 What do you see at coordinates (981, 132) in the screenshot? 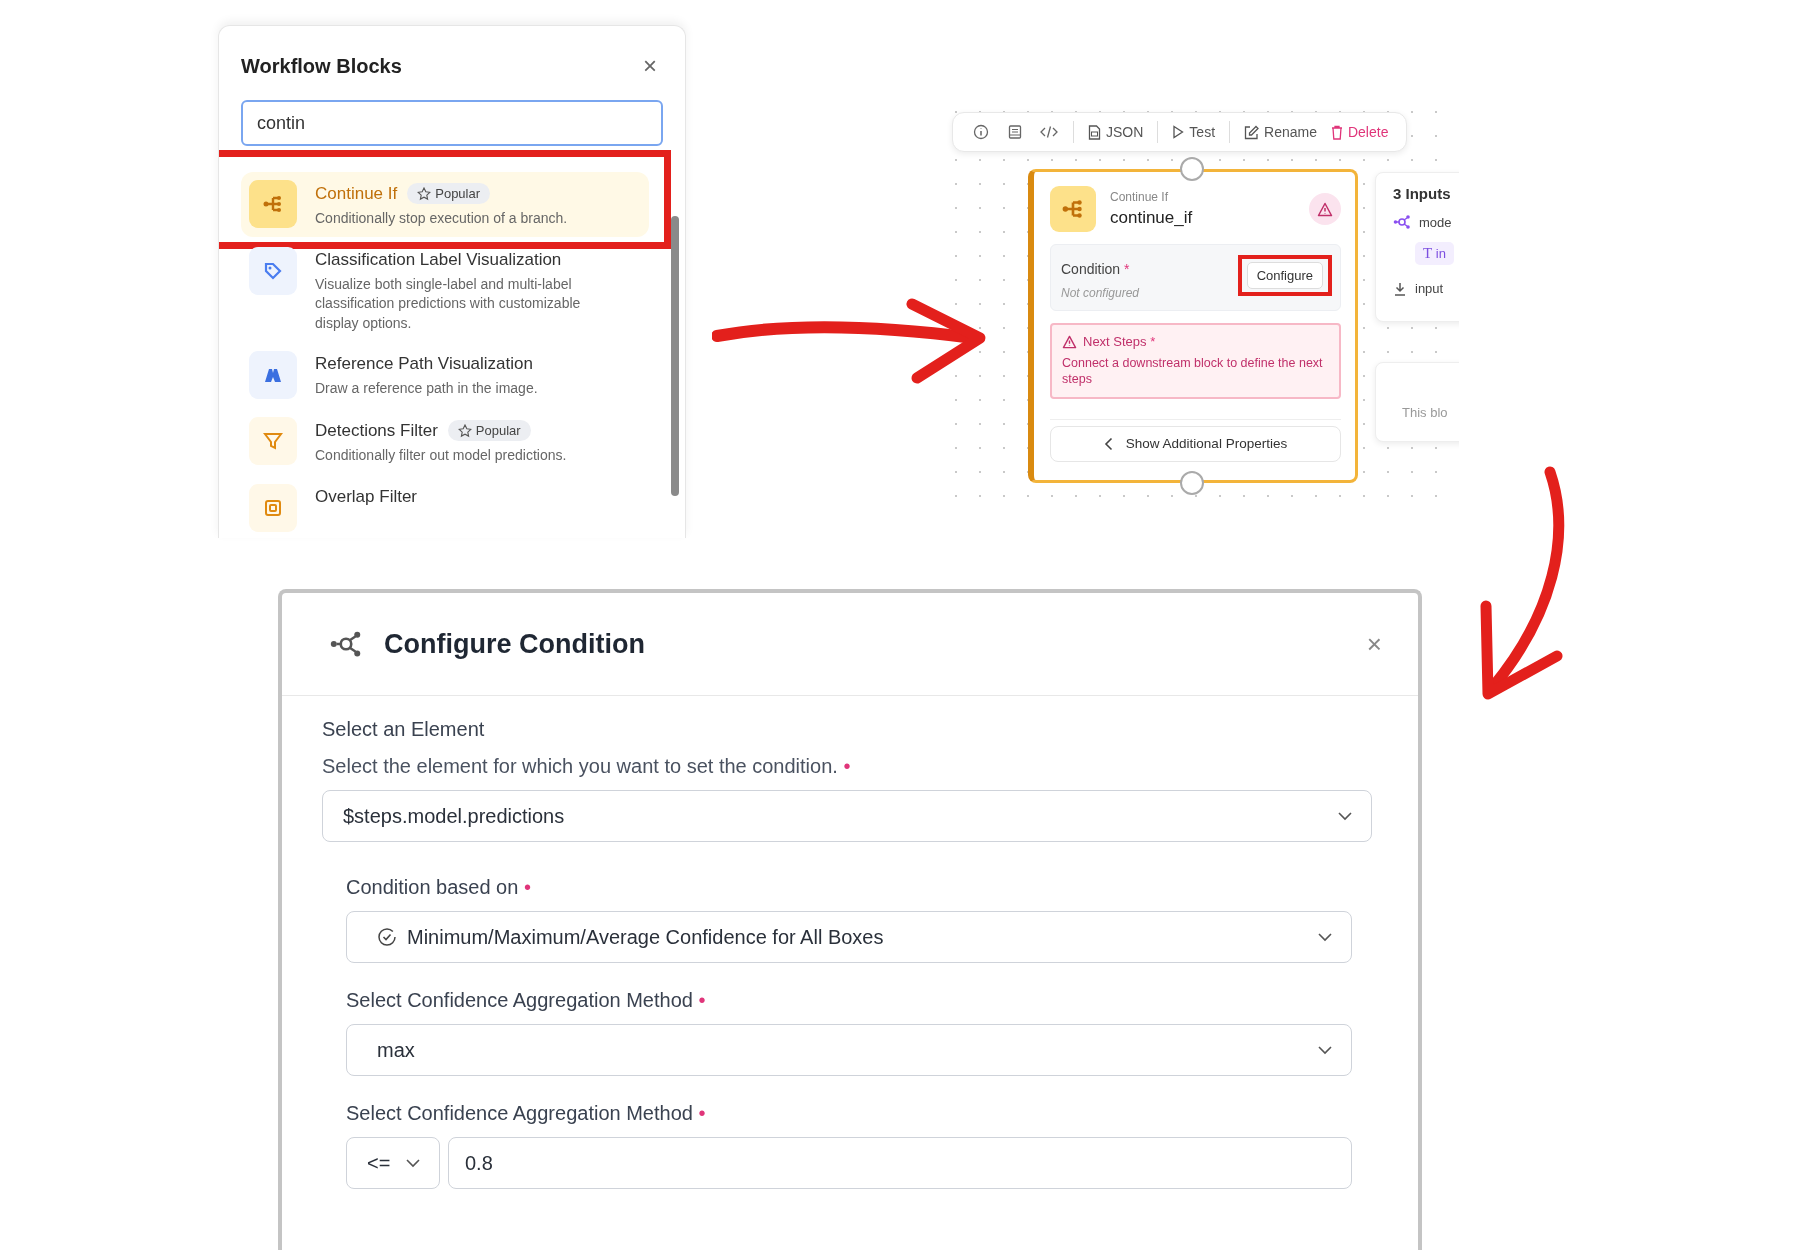
I see `info-icon` at bounding box center [981, 132].